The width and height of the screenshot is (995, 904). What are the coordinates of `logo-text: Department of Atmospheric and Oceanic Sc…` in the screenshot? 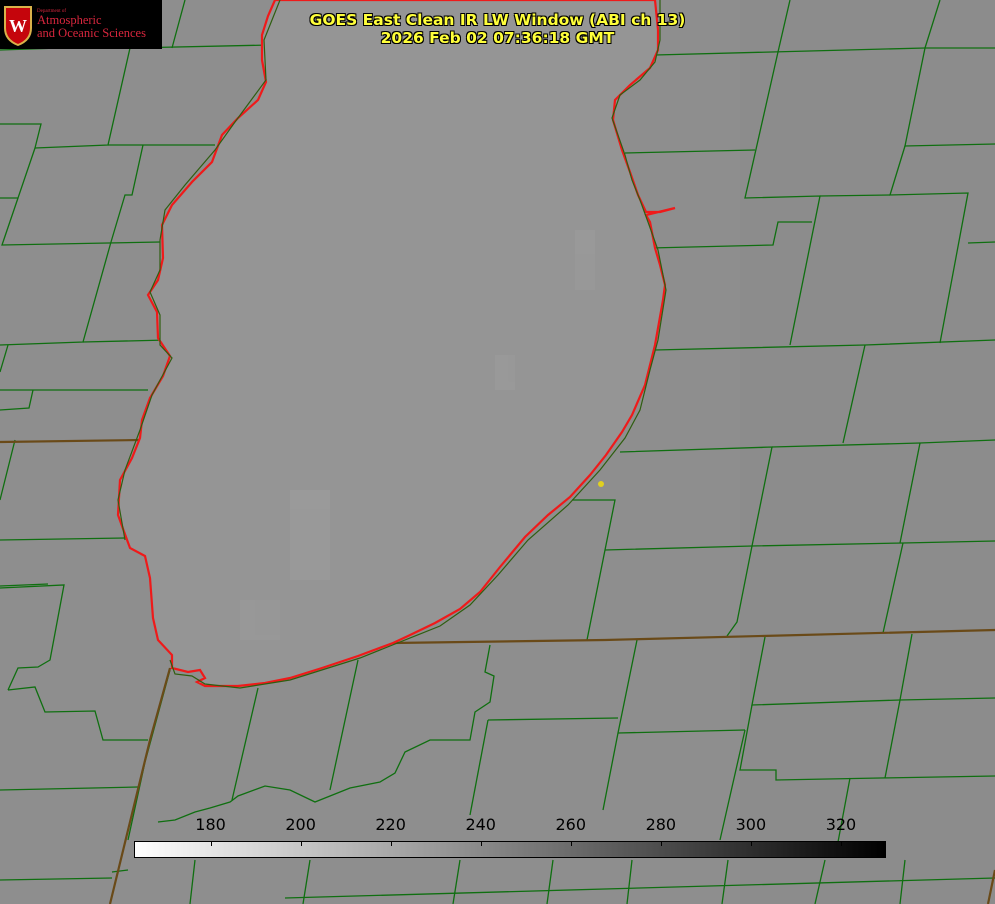 It's located at (91, 25).